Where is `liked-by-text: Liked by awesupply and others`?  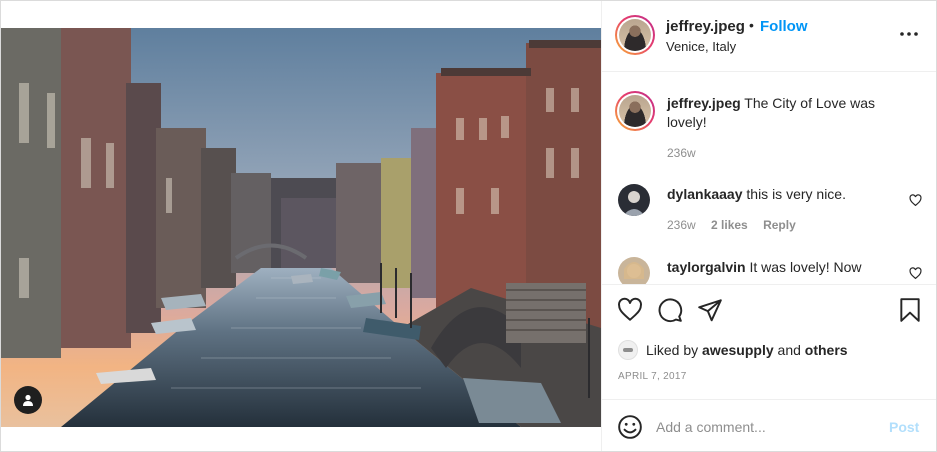 liked-by-text: Liked by awesupply and others is located at coordinates (733, 350).